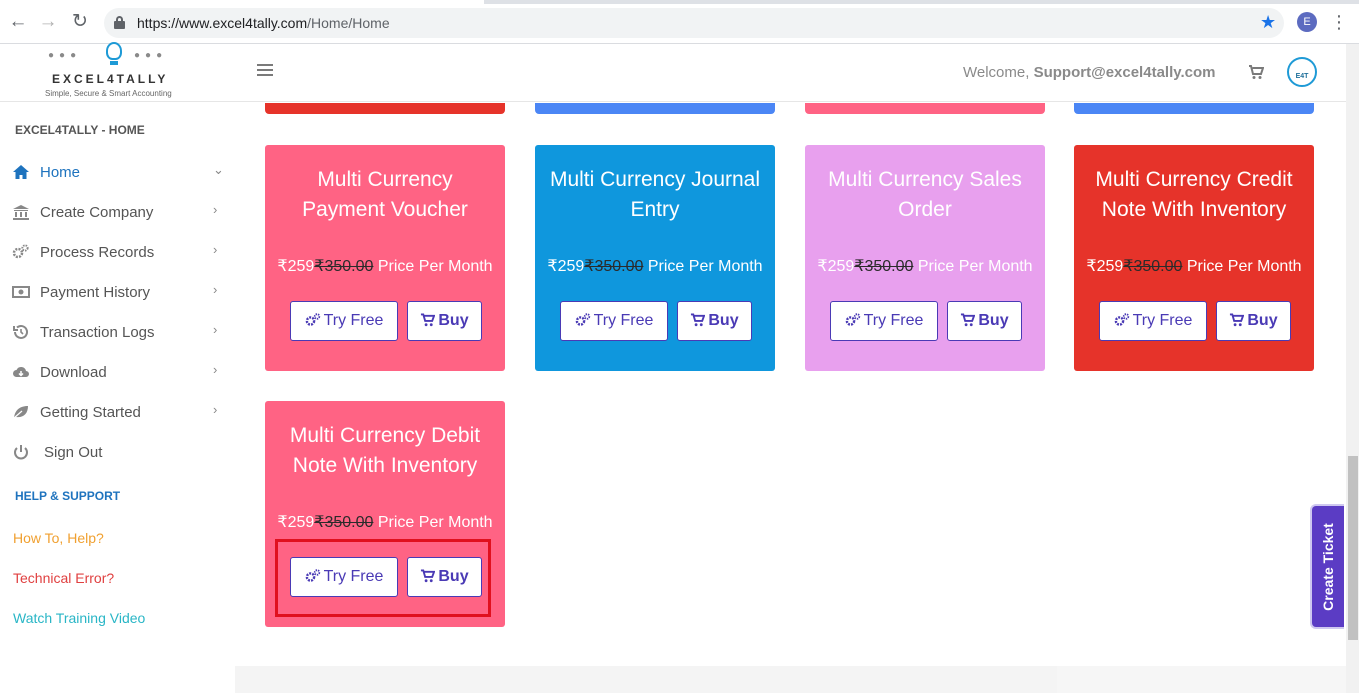 This screenshot has height=693, width=1359. I want to click on bulb-icon, so click(114, 51).